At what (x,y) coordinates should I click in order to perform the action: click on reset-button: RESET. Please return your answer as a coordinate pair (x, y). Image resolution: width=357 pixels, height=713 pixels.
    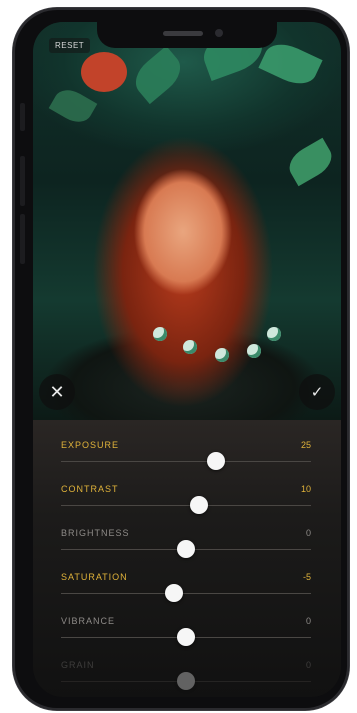
    Looking at the image, I should click on (70, 45).